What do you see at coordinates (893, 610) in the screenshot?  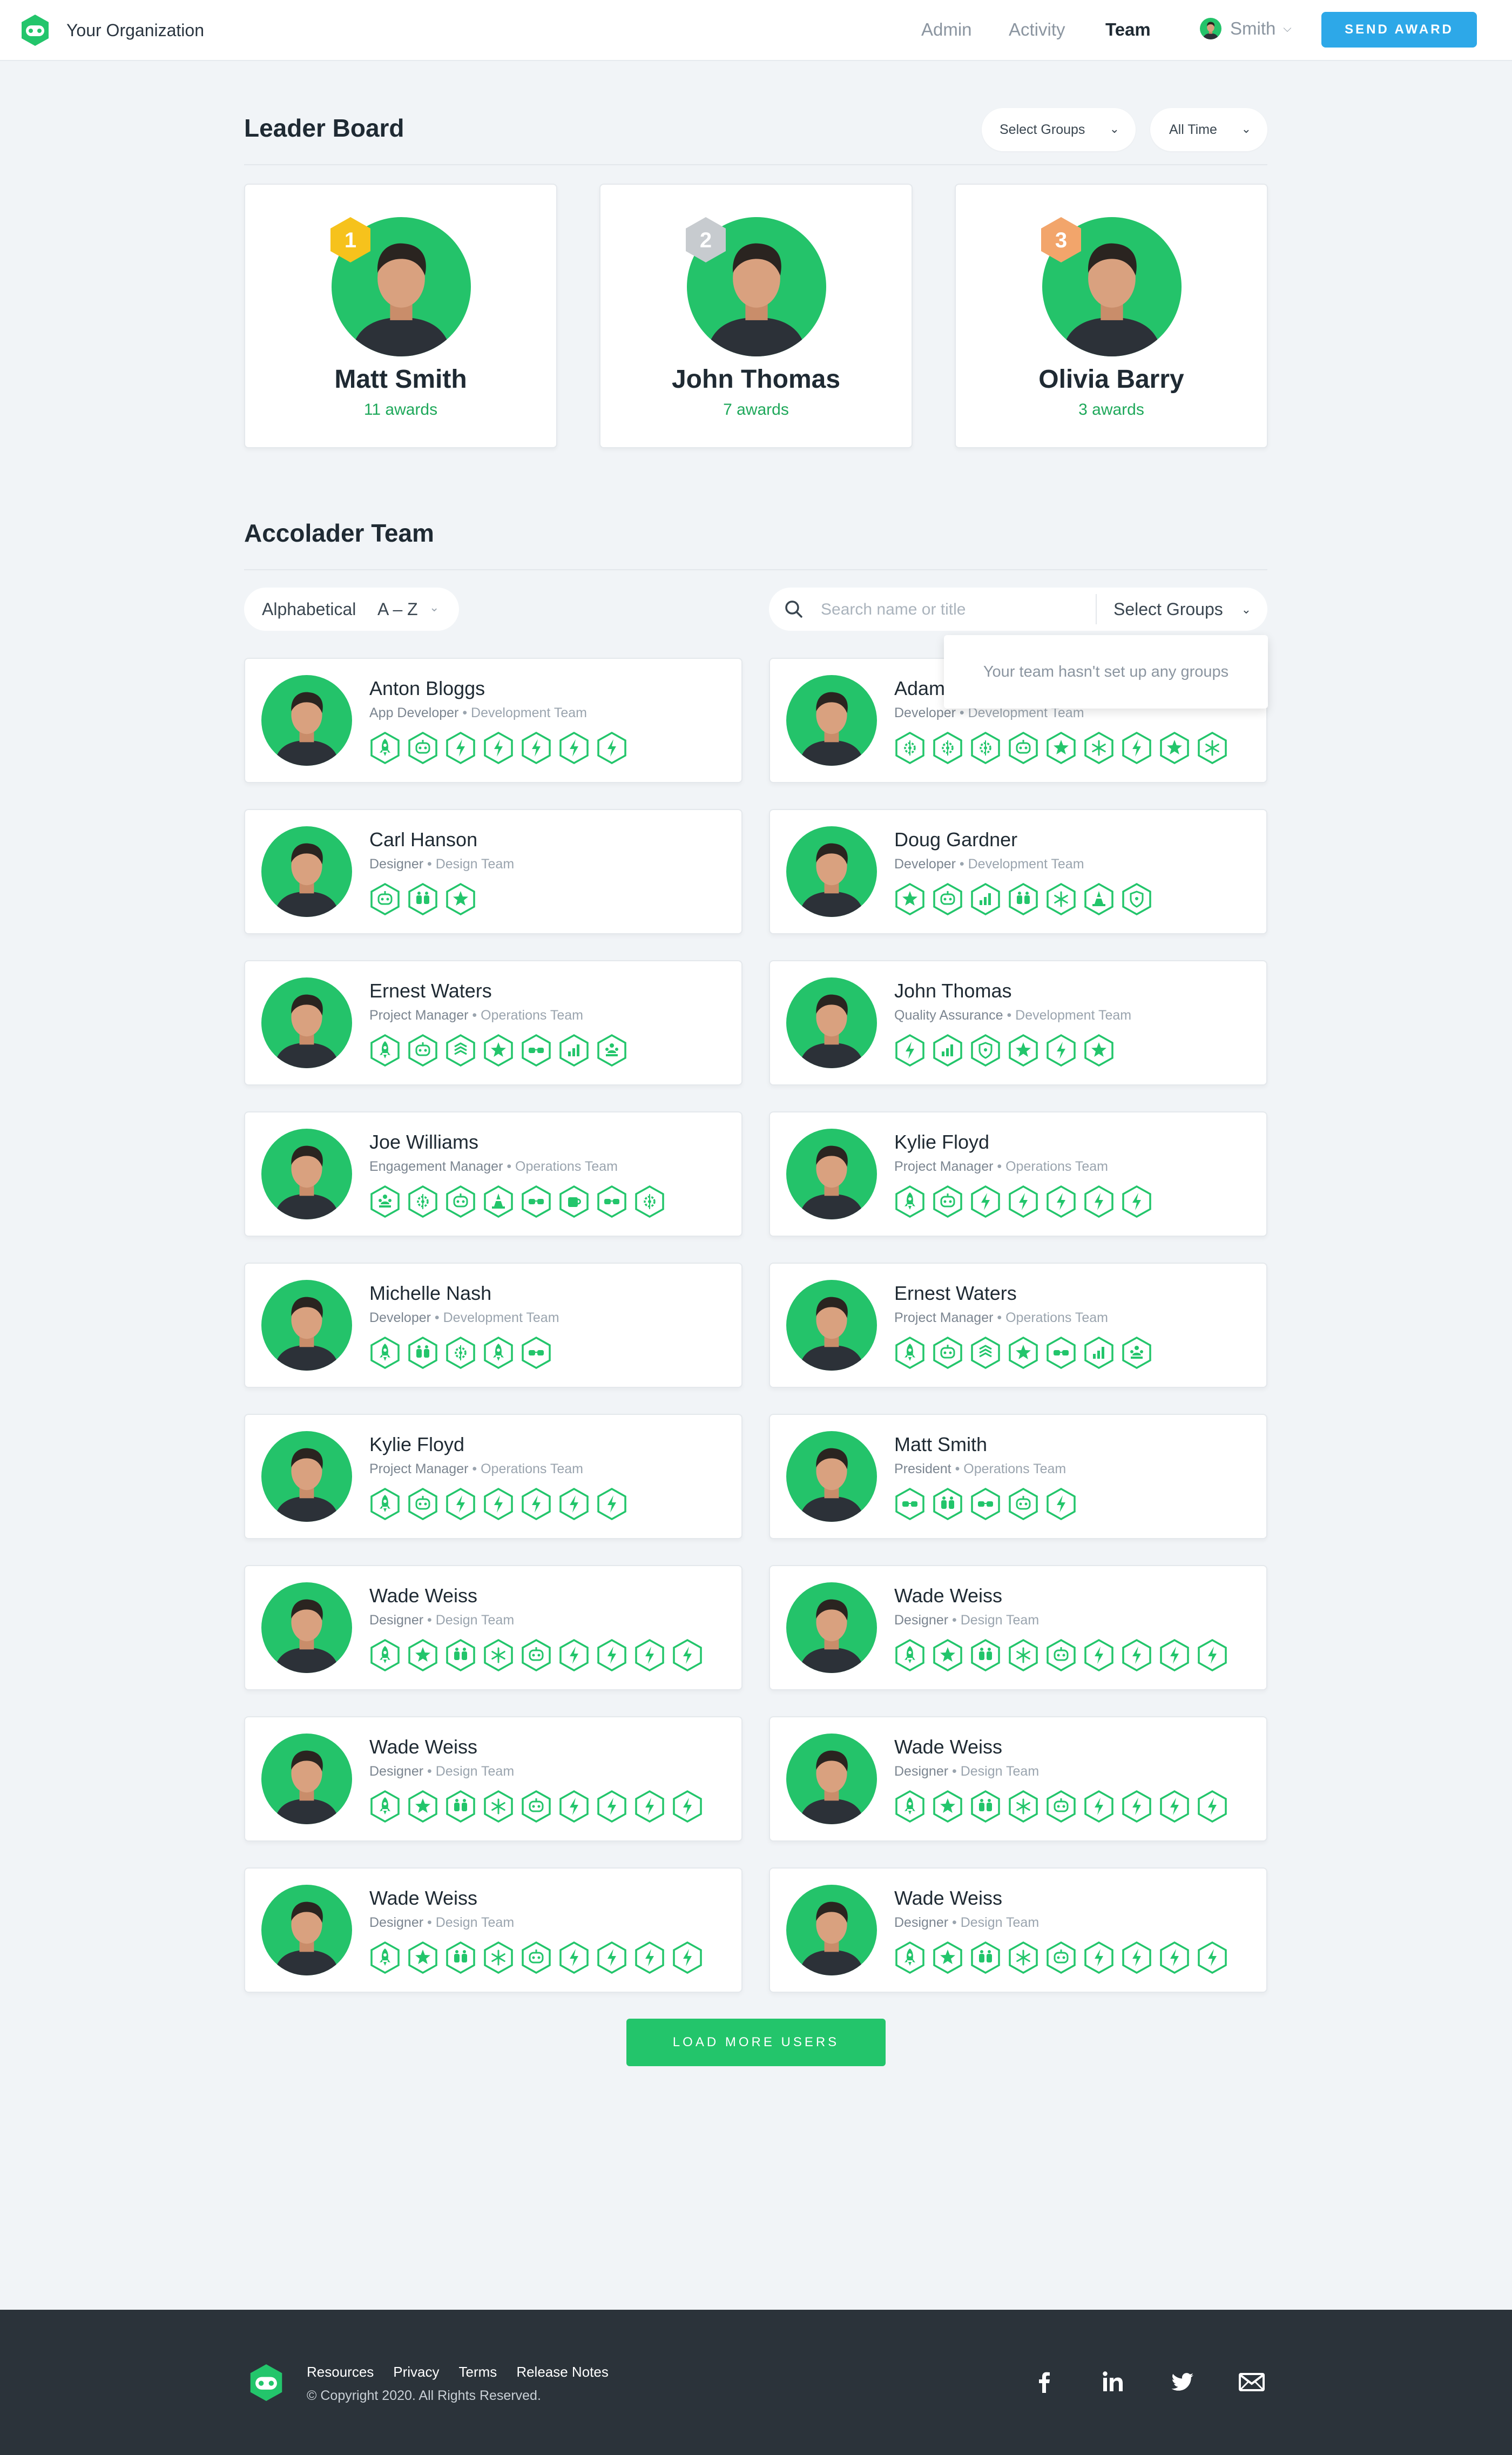 I see `search-input: Search name or title` at bounding box center [893, 610].